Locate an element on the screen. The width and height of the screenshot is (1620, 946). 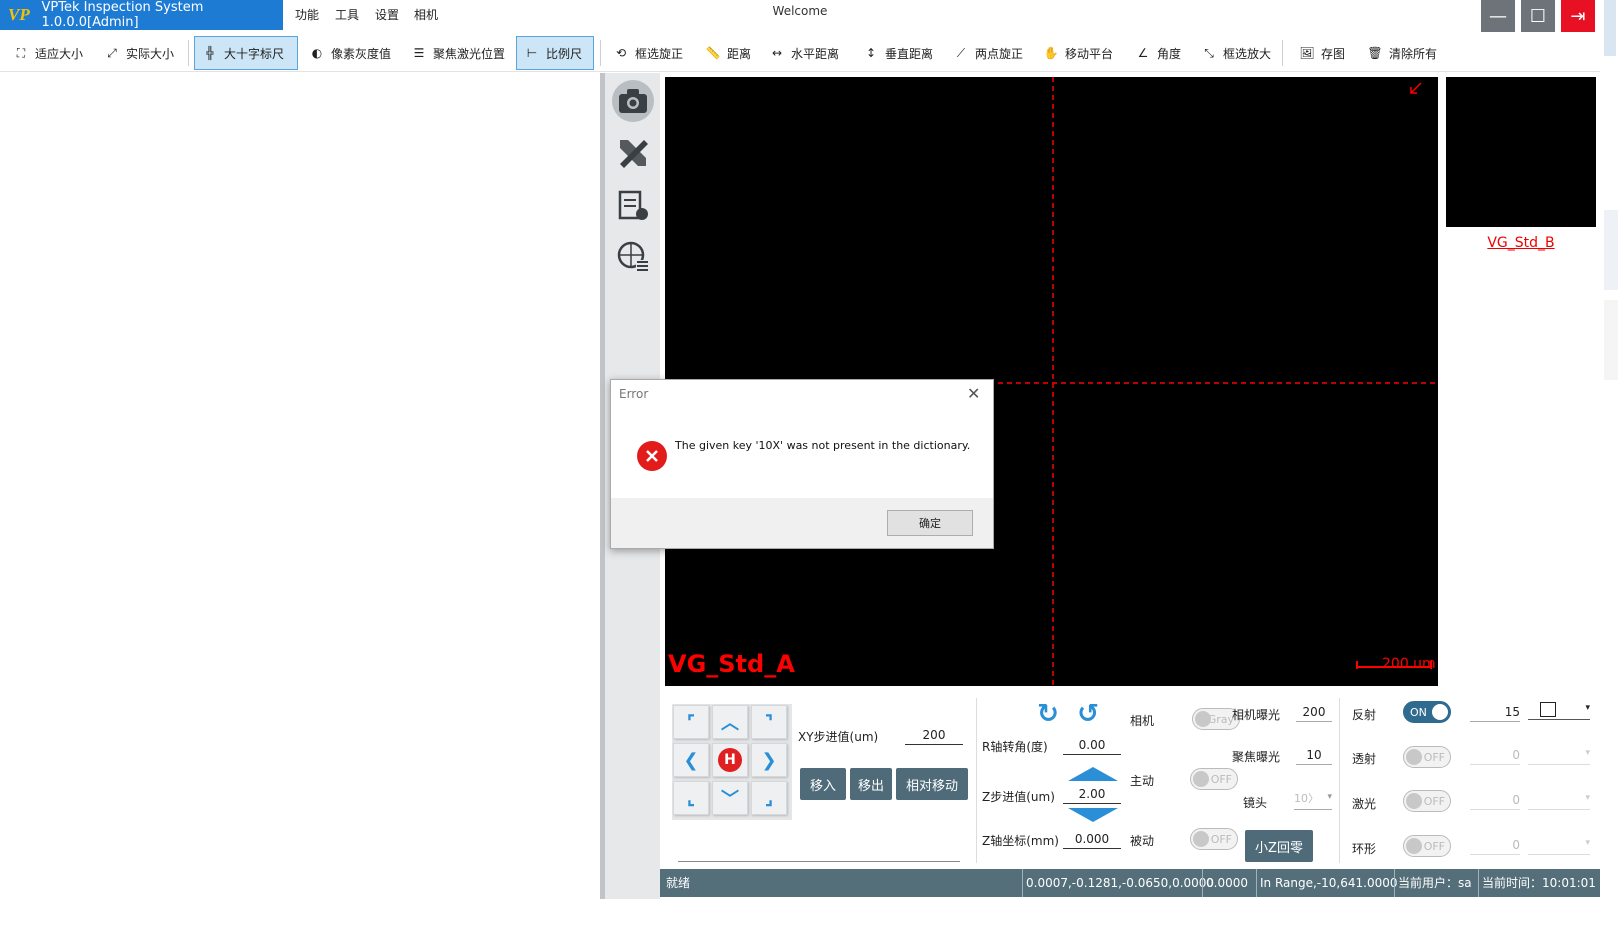
chevron-right-icon: ❯ is located at coordinates (769, 760).